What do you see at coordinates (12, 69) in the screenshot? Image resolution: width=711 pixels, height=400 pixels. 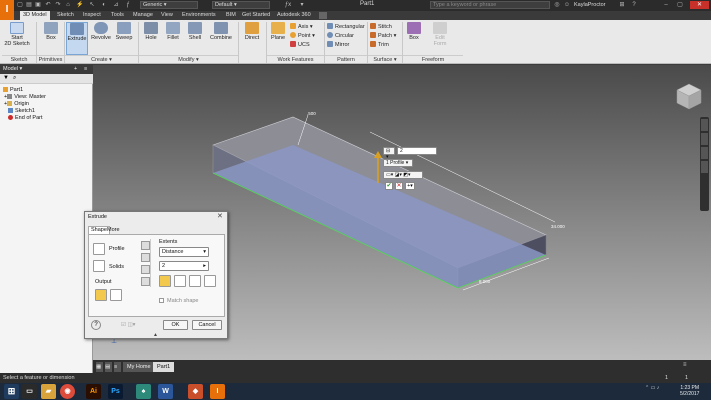 I see `browser-title: Model ▾` at bounding box center [12, 69].